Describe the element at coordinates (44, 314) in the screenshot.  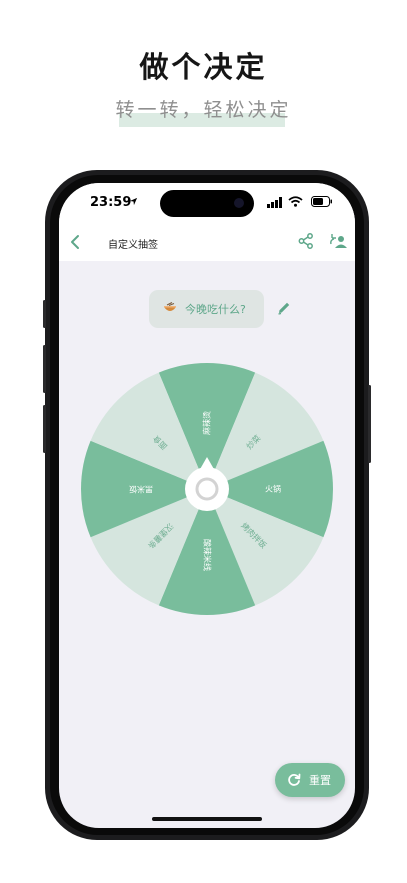
I see `phone-side-button-mute` at that location.